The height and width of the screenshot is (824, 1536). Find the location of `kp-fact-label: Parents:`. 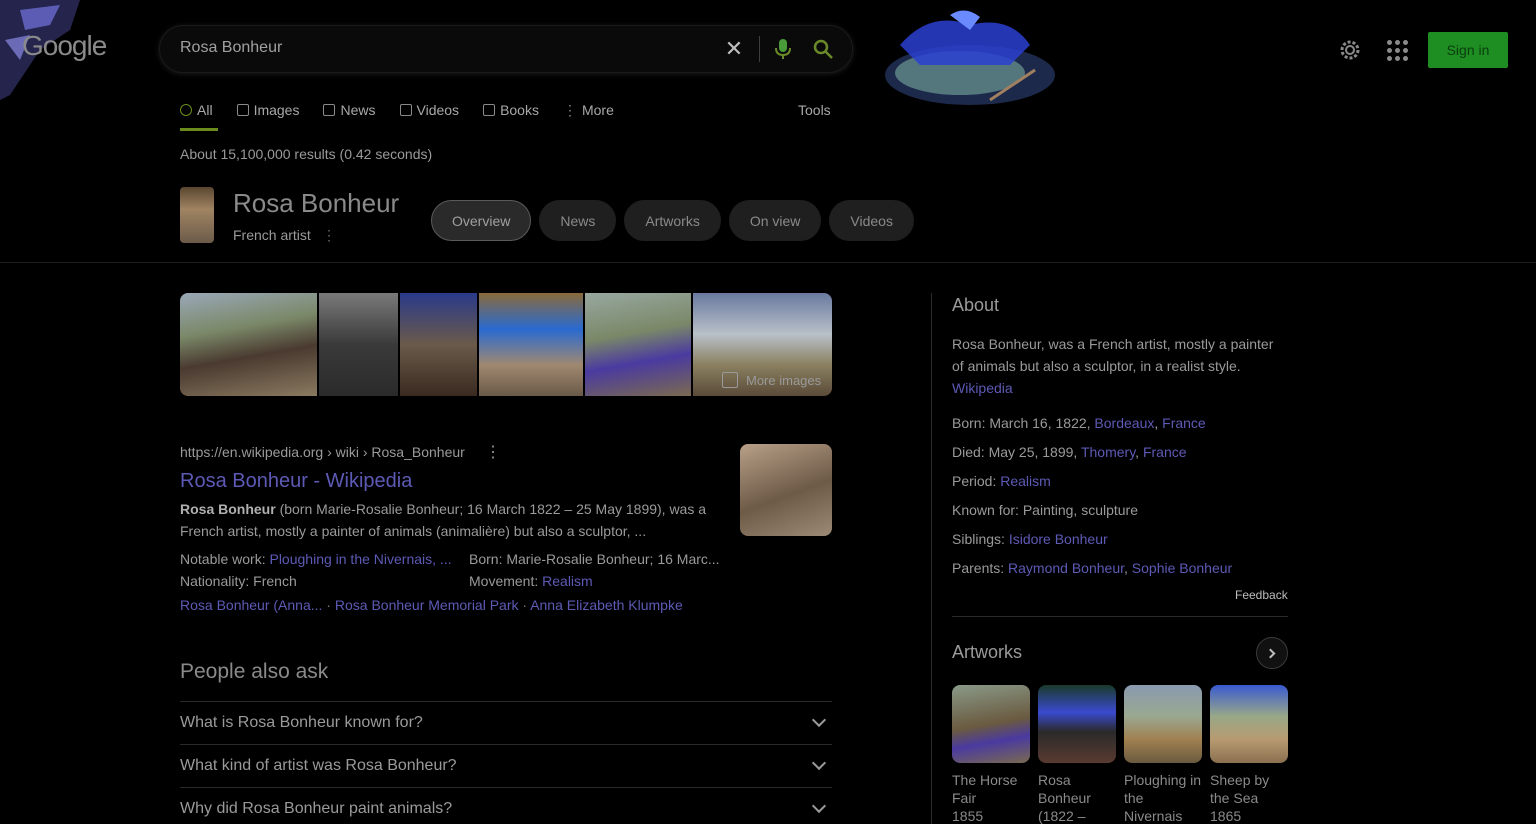

kp-fact-label: Parents: is located at coordinates (980, 568).